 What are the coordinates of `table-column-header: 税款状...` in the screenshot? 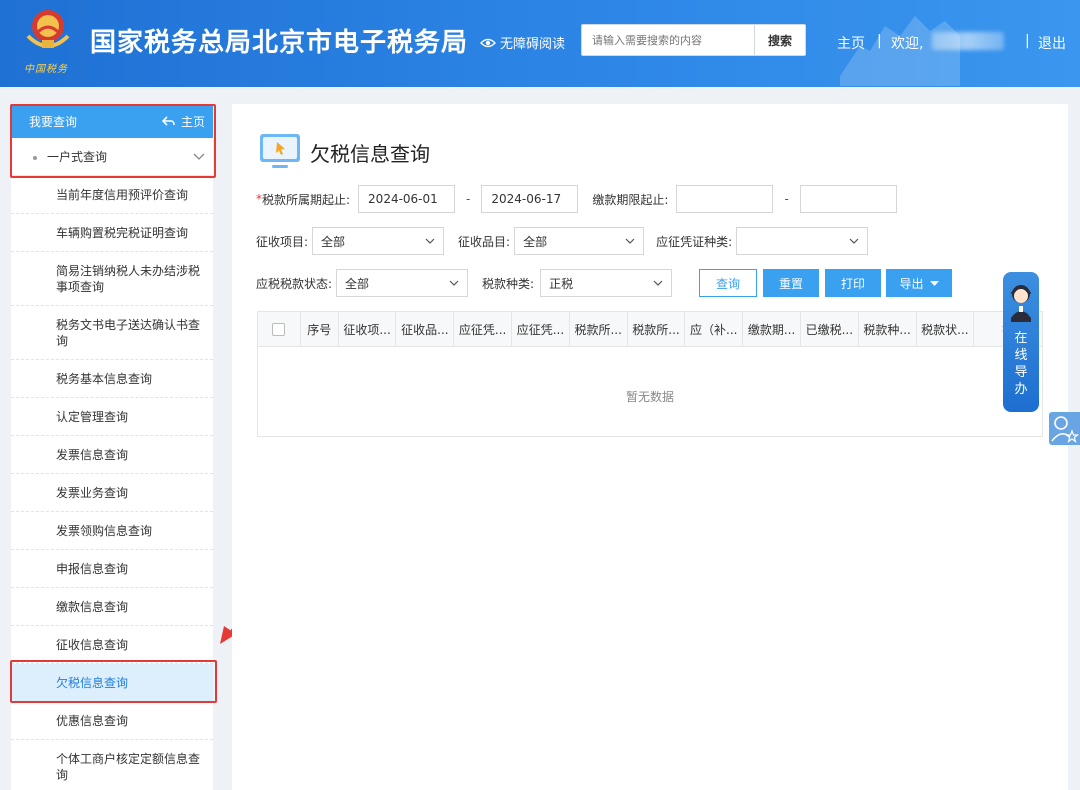 It's located at (946, 329).